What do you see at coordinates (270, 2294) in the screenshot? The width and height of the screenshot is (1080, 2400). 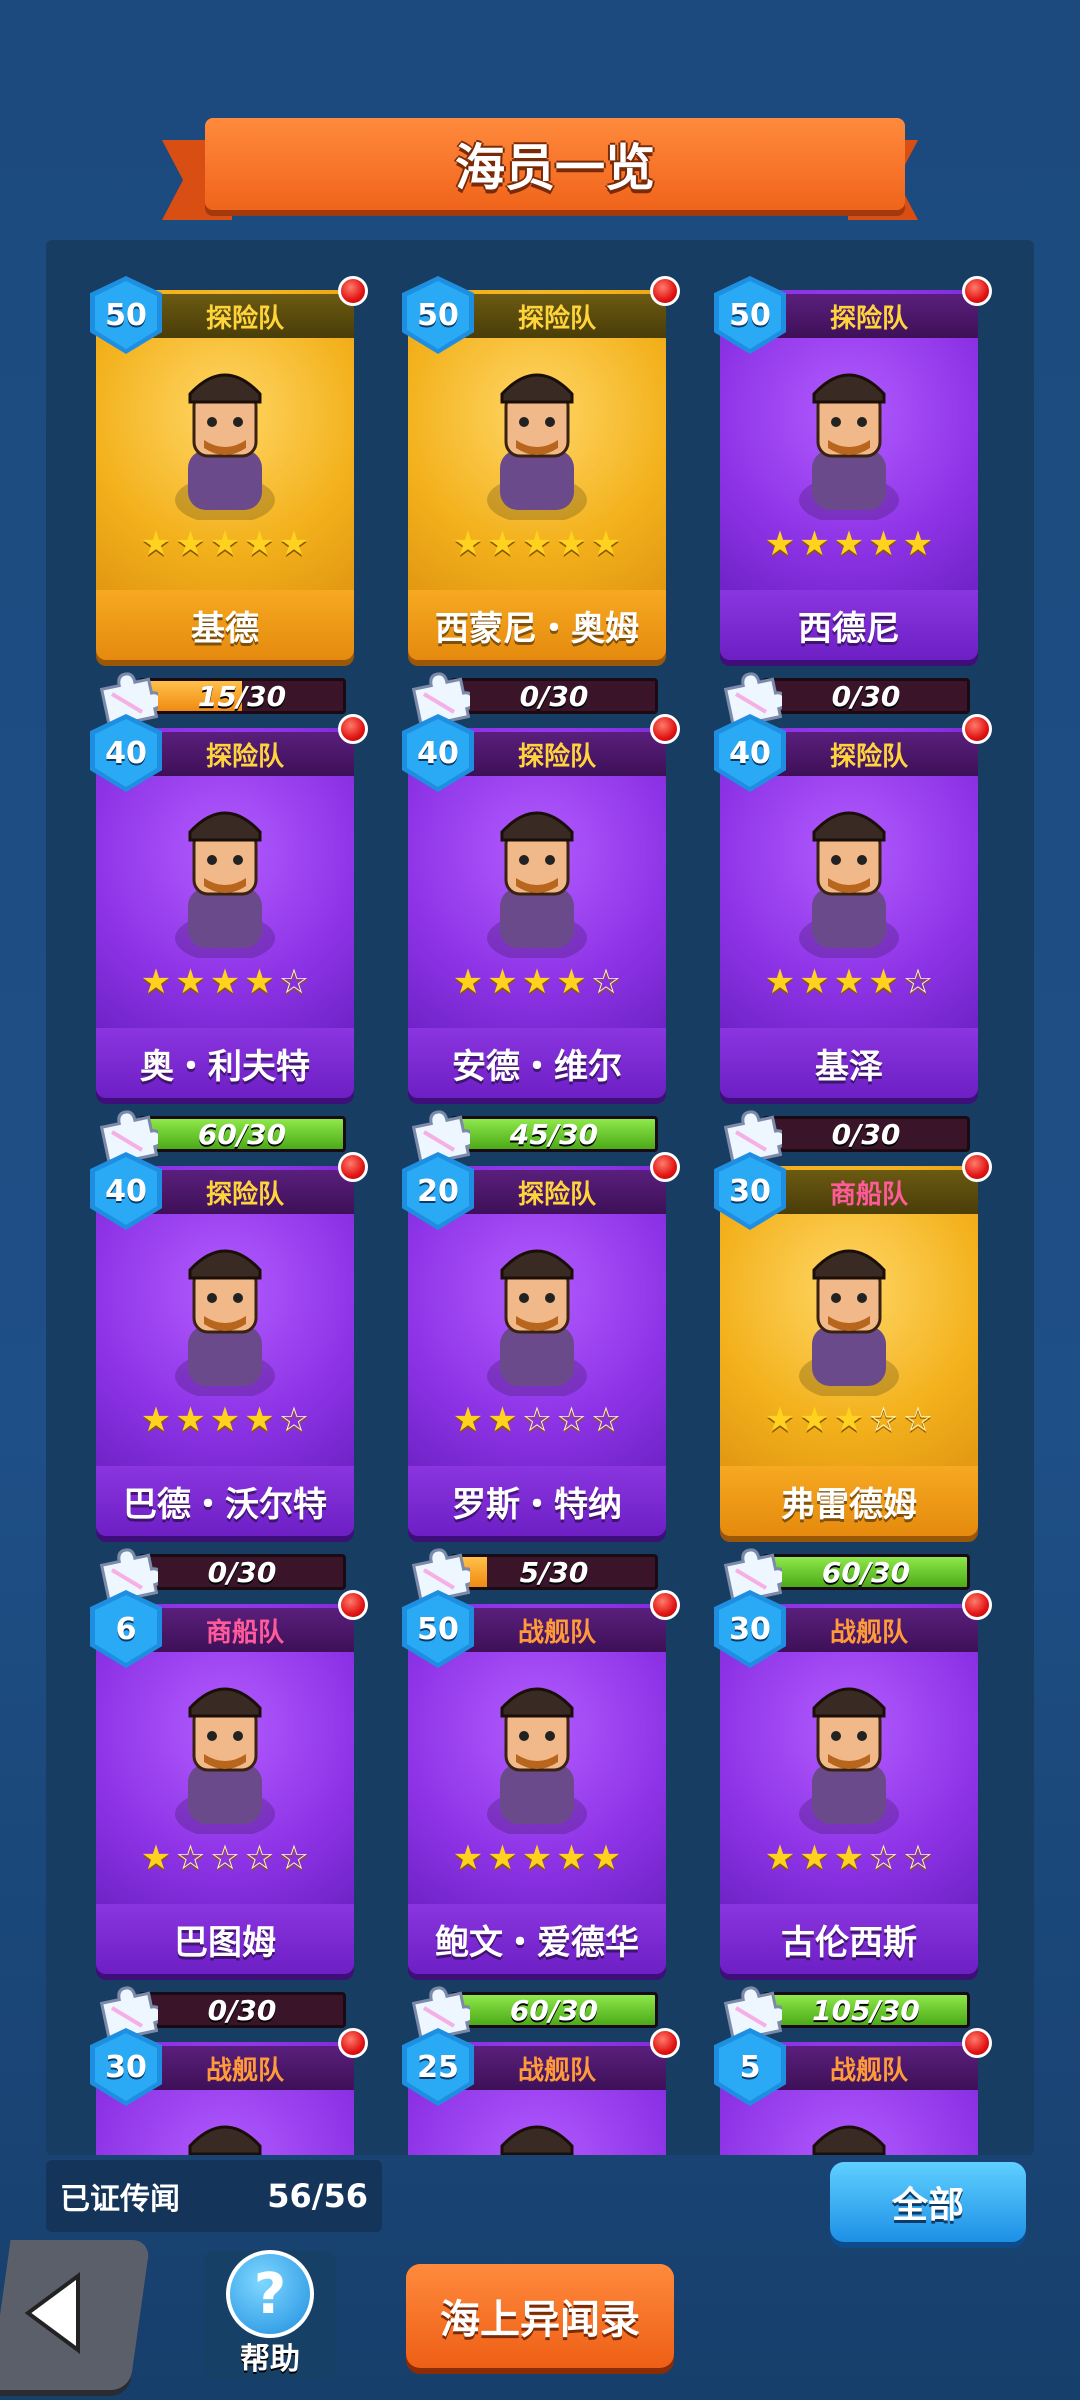 I see `help-icon: ?` at bounding box center [270, 2294].